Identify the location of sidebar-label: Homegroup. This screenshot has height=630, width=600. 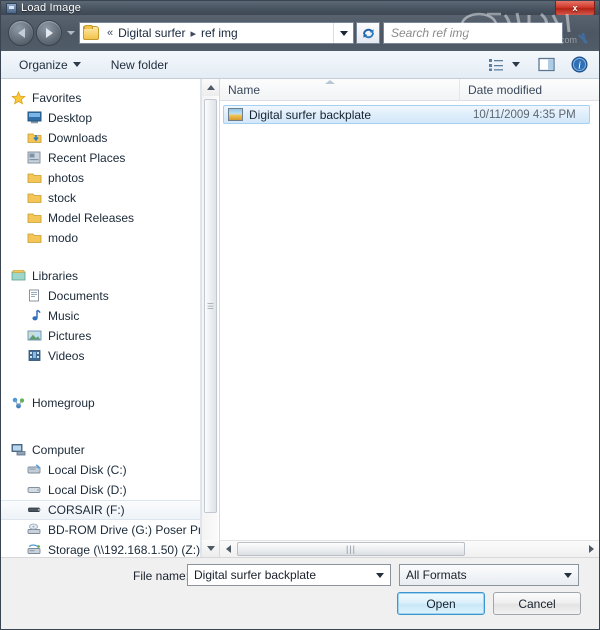
(63, 403).